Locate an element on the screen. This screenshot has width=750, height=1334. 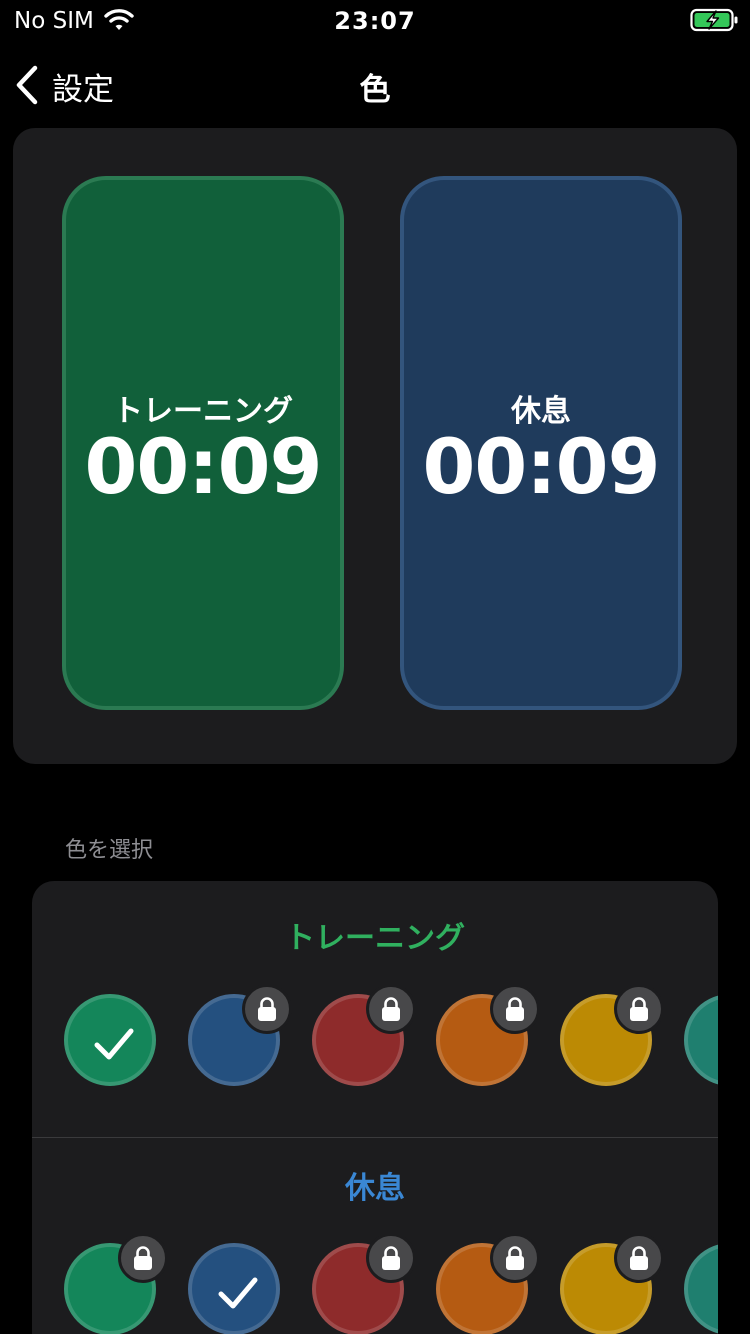
rest-swatch-teal is located at coordinates (701, 1288).